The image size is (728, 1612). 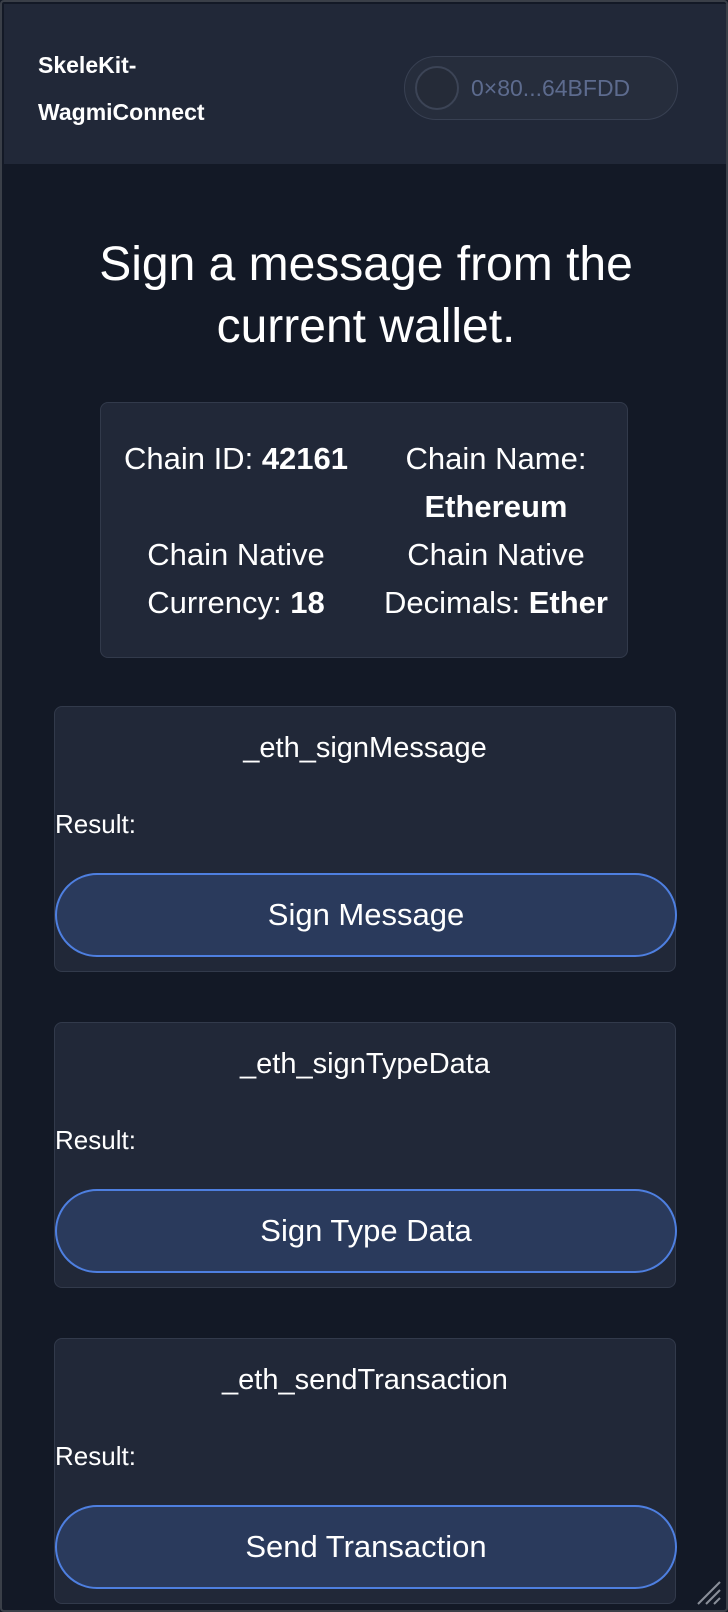 I want to click on sign-message-button: Sign Message, so click(x=366, y=915).